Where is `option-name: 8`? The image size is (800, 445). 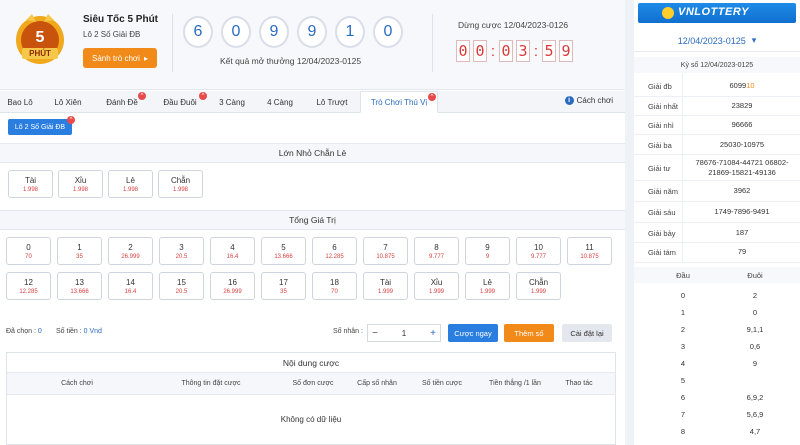 option-name: 8 is located at coordinates (436, 247).